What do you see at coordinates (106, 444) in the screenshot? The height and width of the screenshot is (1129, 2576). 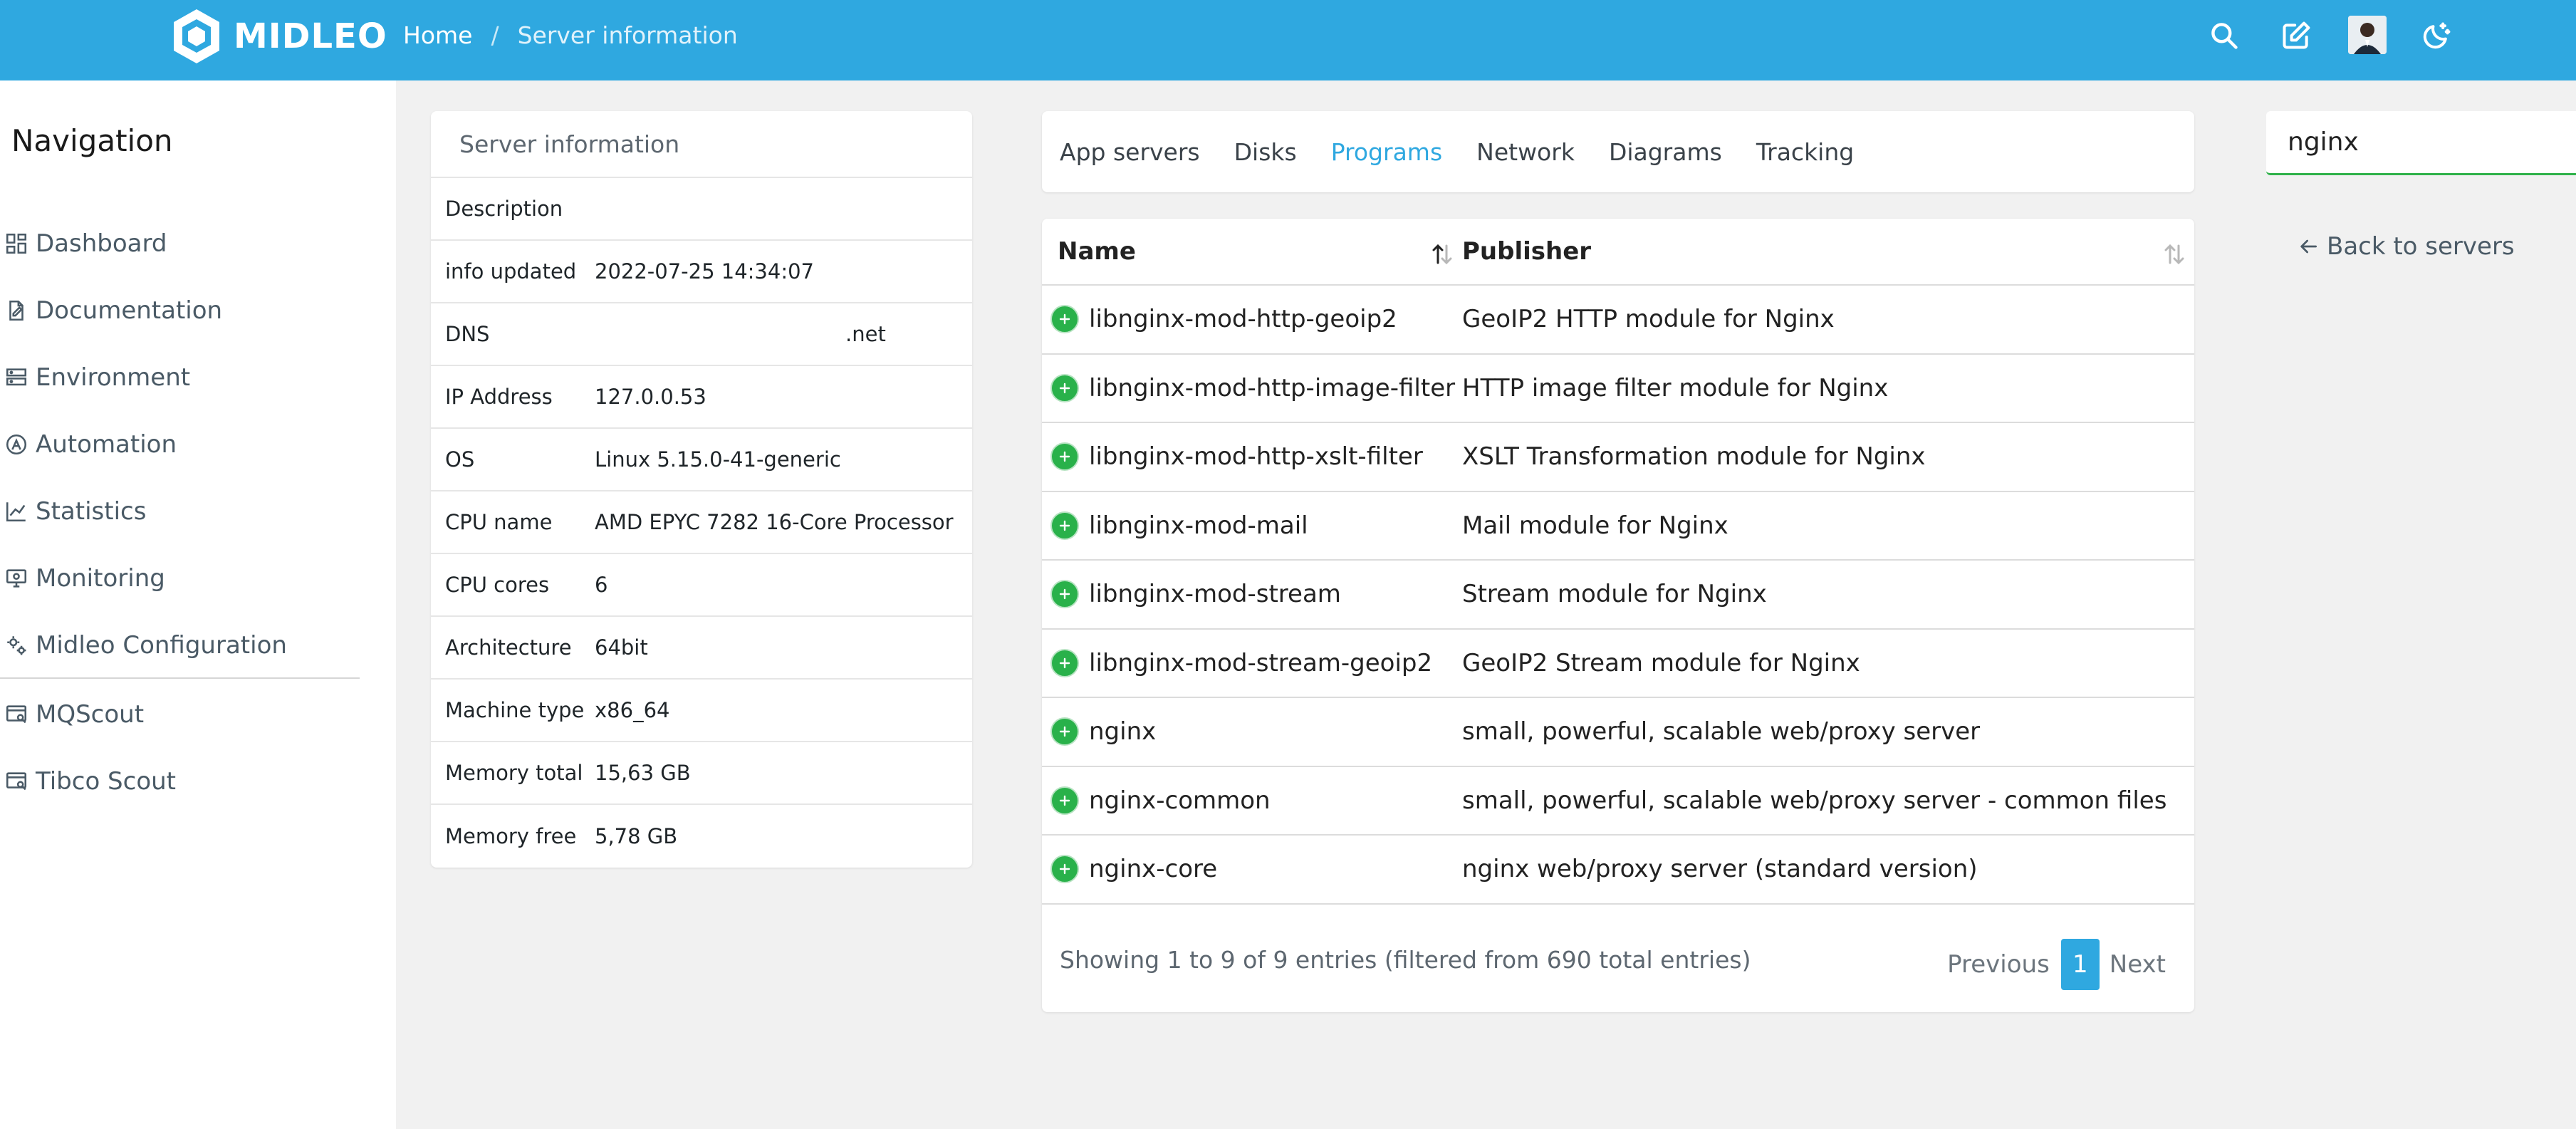 I see `sidebar-item-label: Automation` at bounding box center [106, 444].